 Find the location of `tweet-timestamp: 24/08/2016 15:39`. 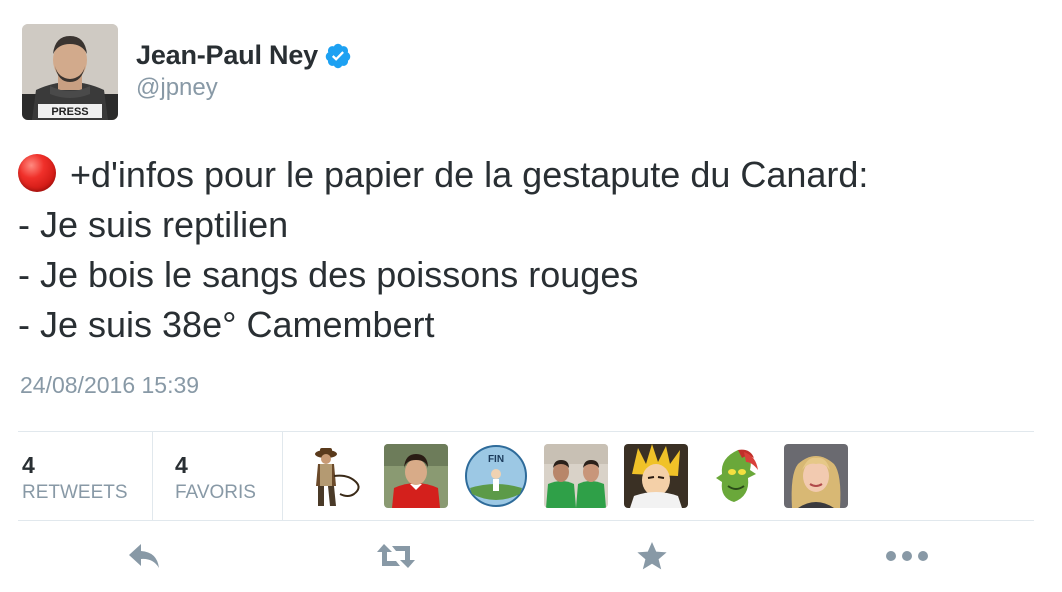

tweet-timestamp: 24/08/2016 15:39 is located at coordinates (109, 385).